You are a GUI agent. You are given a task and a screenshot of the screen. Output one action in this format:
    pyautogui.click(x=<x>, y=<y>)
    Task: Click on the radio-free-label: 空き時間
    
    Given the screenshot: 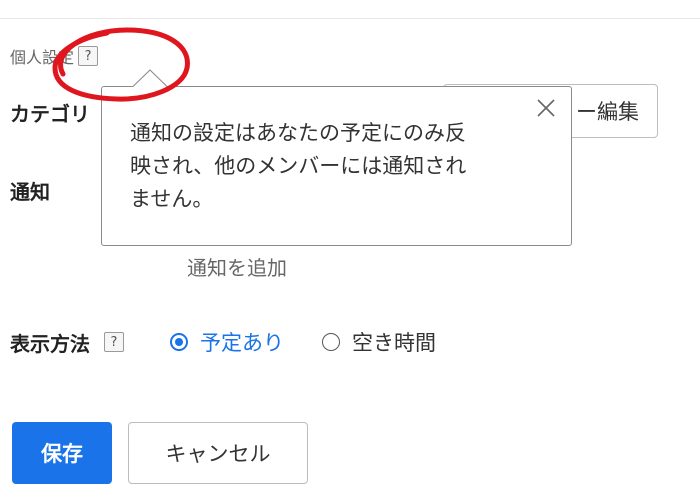 What is the action you would take?
    pyautogui.click(x=394, y=343)
    